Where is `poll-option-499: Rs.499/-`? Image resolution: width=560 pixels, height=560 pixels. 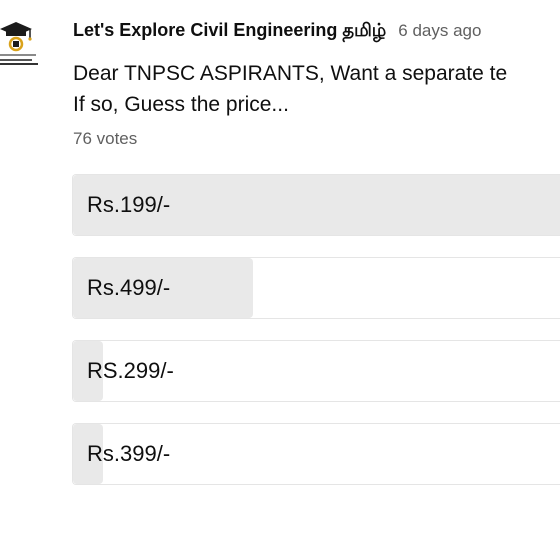
poll-option-499: Rs.499/- is located at coordinates (316, 288).